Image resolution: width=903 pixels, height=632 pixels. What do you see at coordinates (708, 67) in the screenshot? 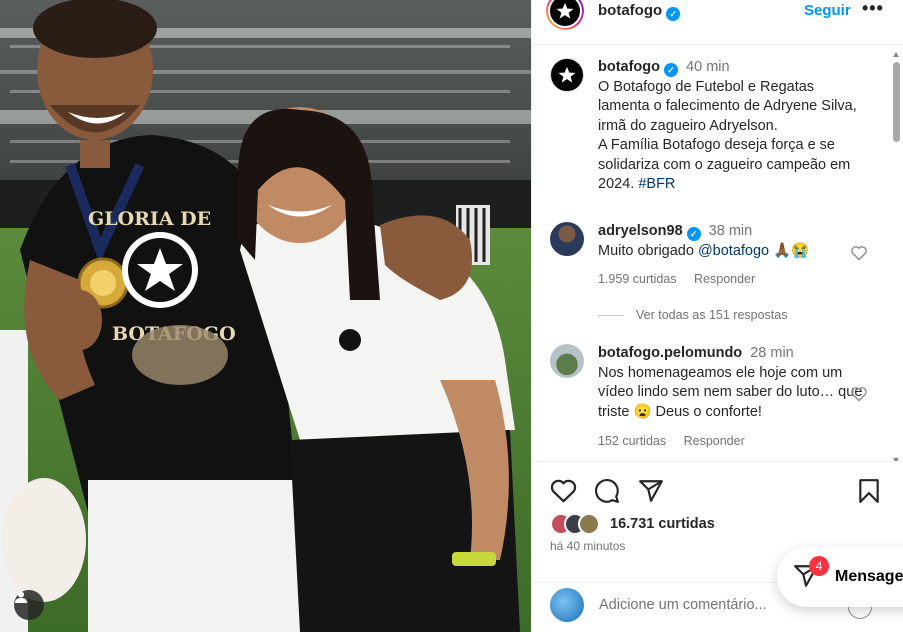
I see `caption-time: 40 min` at bounding box center [708, 67].